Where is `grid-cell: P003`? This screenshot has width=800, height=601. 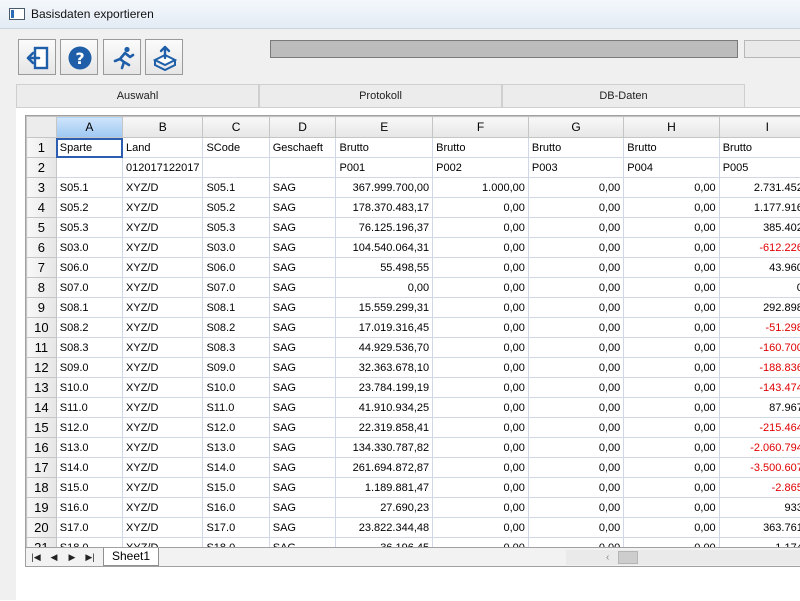 grid-cell: P003 is located at coordinates (575, 168).